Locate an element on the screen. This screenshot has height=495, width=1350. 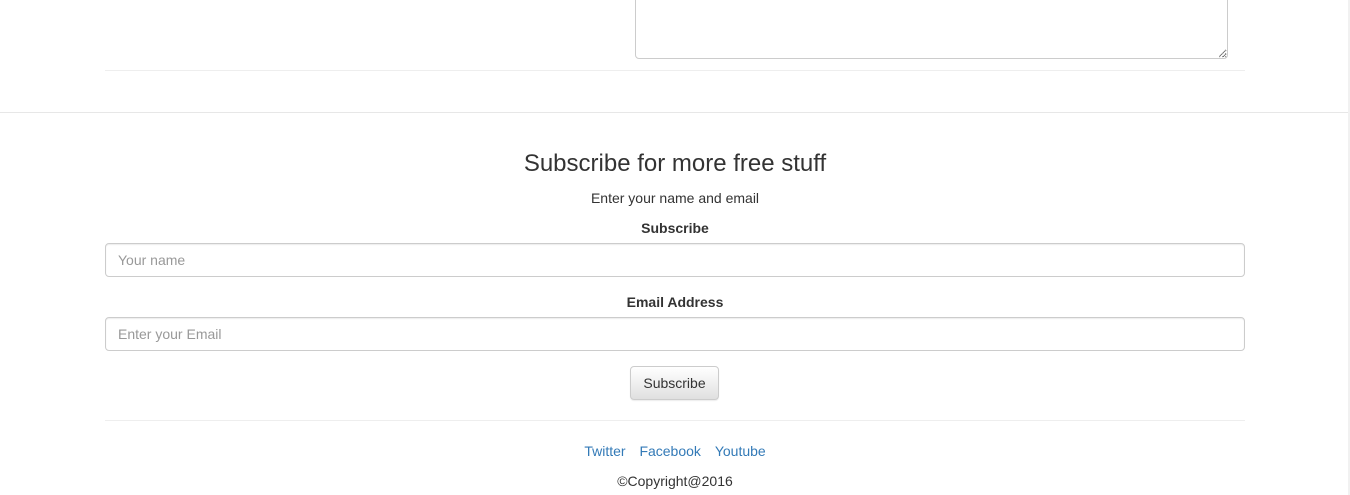
subscribe-button: Subscribe is located at coordinates (674, 383).